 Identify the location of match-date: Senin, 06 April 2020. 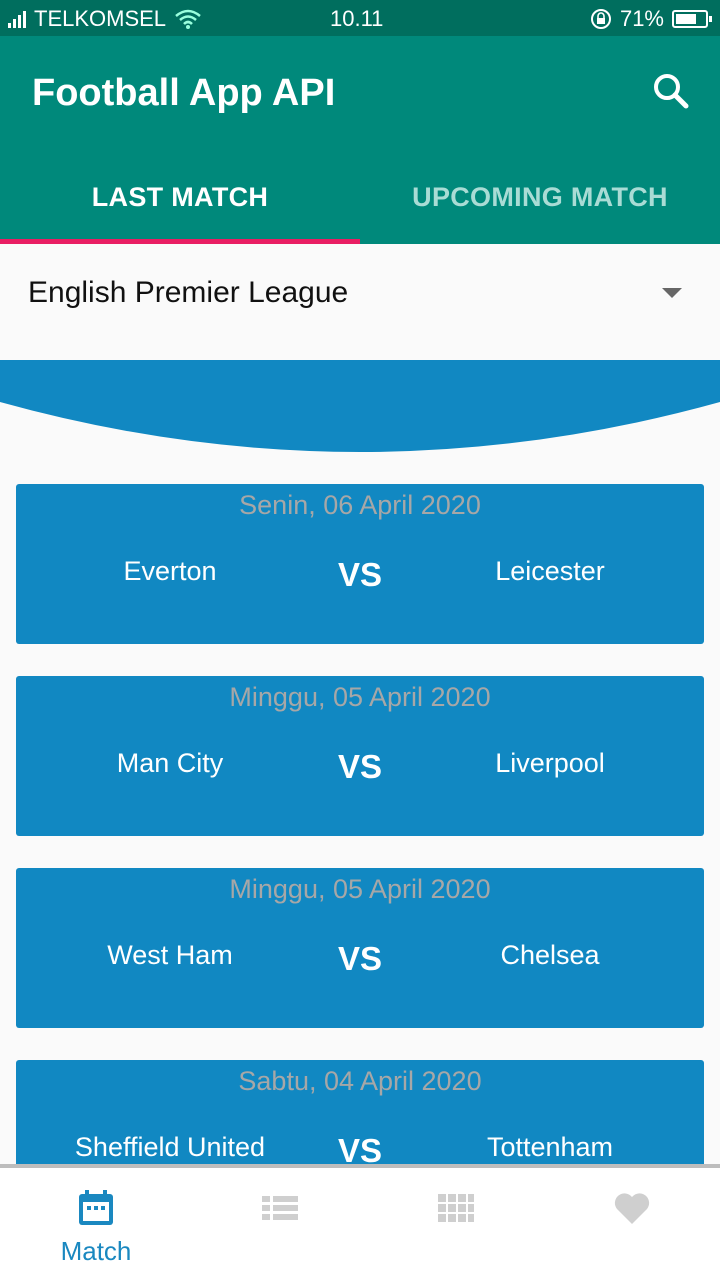
(360, 505).